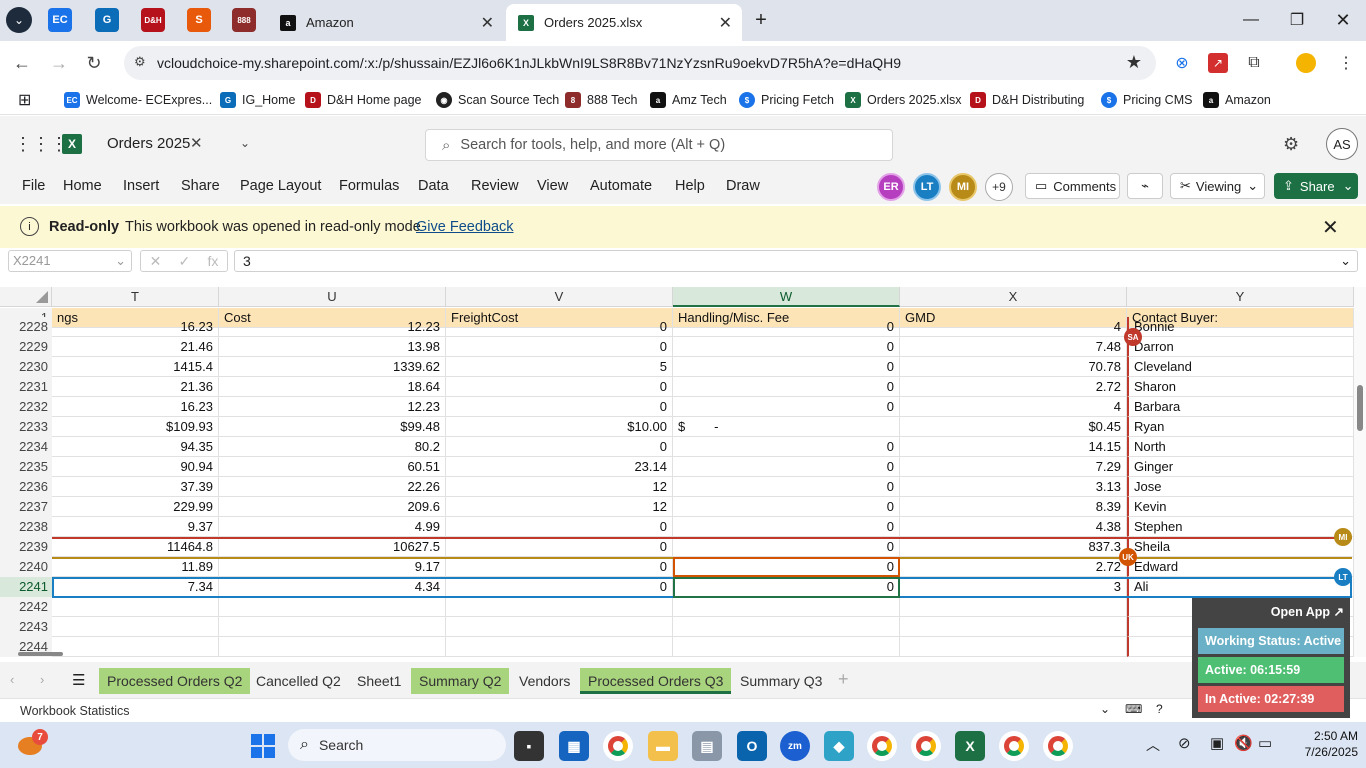  Describe the element at coordinates (397, 745) in the screenshot. I see `taskbar-search: ⌕ Search` at that location.